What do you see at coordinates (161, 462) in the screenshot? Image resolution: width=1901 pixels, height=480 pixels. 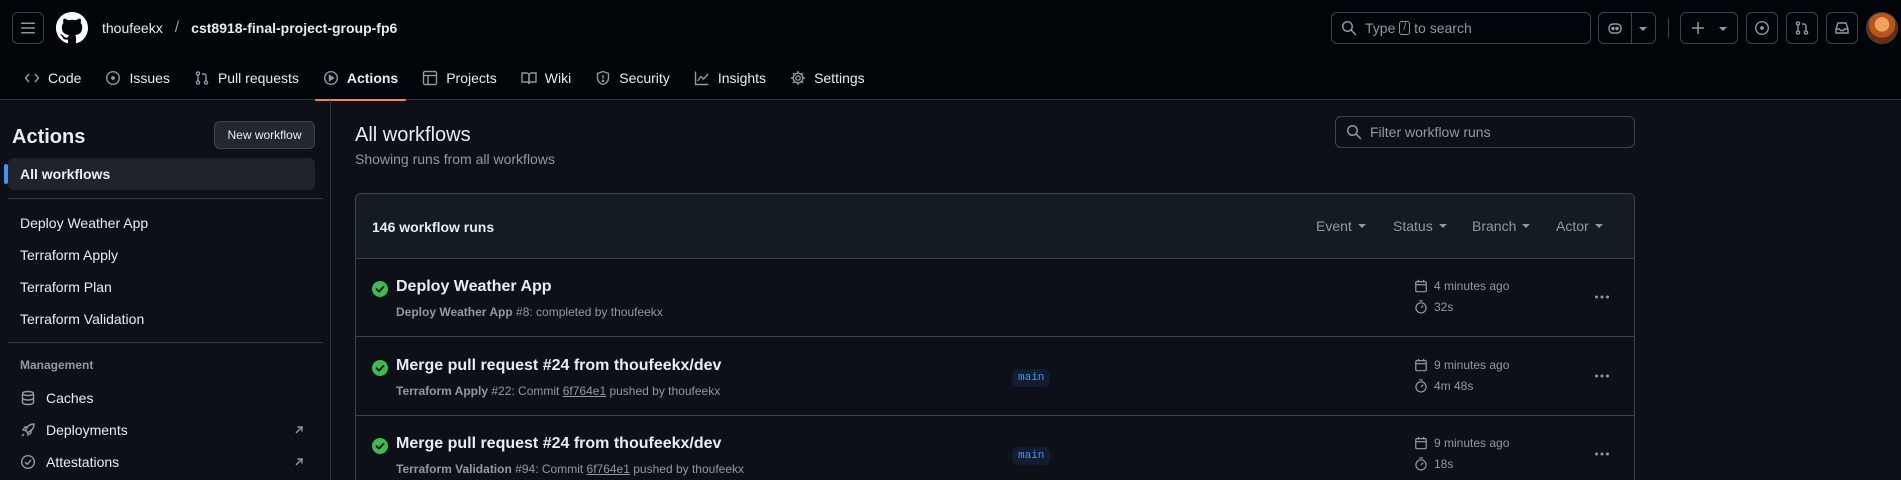 I see `sidebar-item-attestations: Attestations` at bounding box center [161, 462].